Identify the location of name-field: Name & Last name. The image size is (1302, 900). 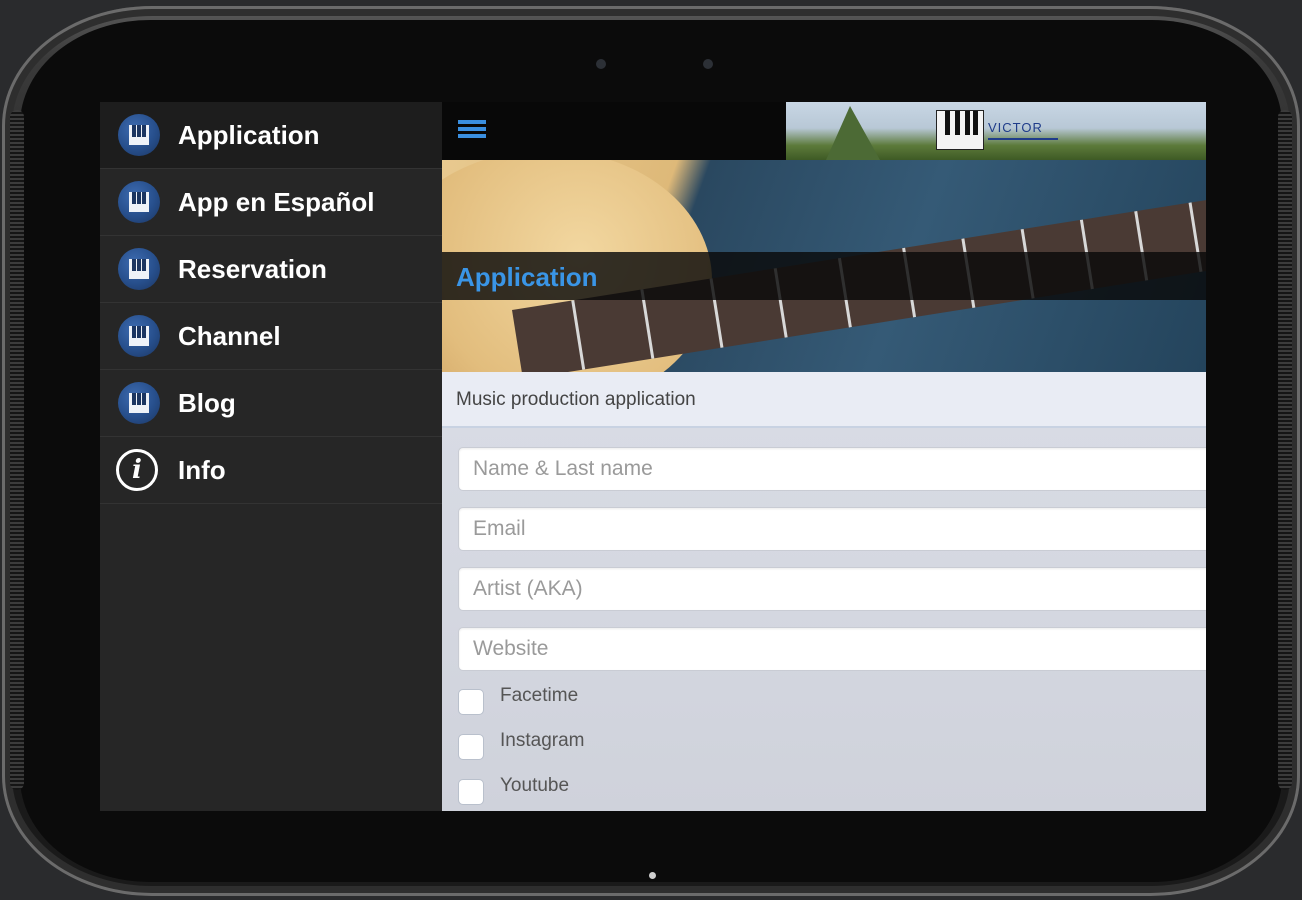
(832, 469).